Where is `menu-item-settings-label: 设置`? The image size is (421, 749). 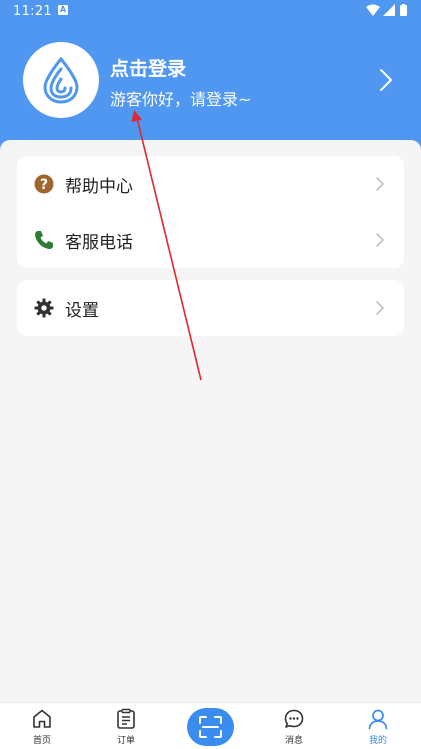
menu-item-settings-label: 设置 is located at coordinates (82, 311).